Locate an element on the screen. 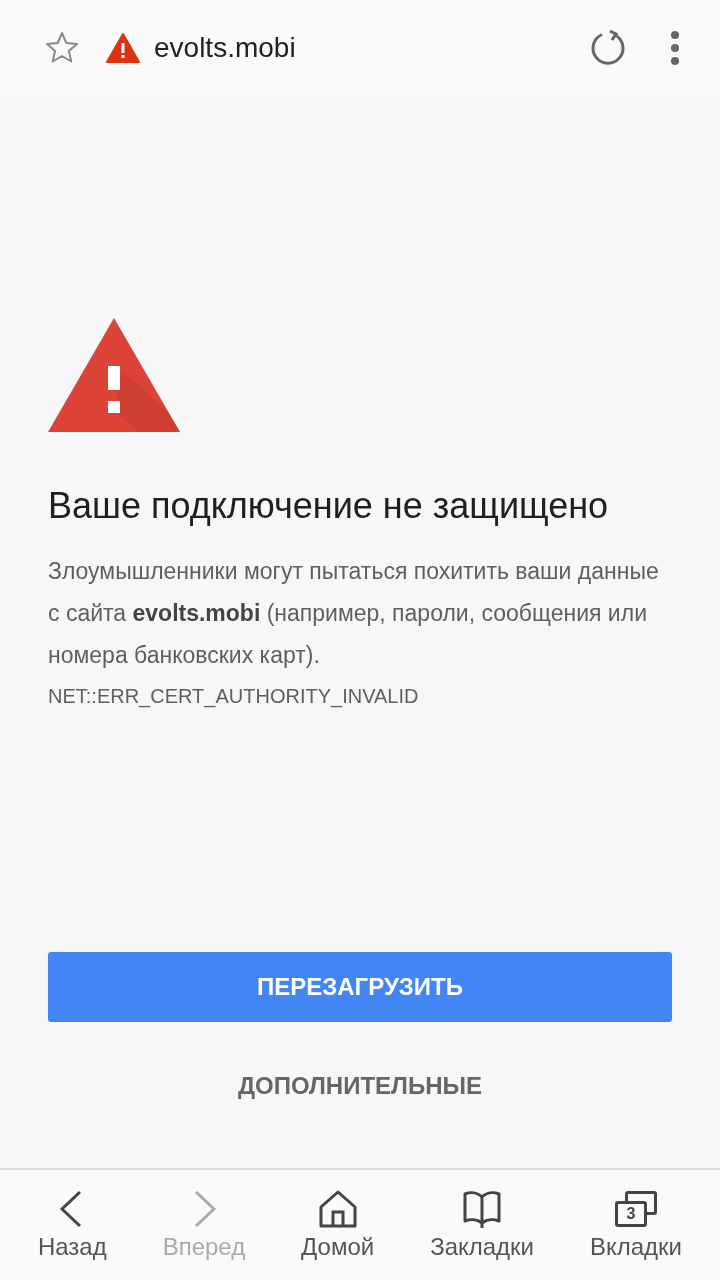 Image resolution: width=720 pixels, height=1280 pixels. home-button: Домой is located at coordinates (338, 1225).